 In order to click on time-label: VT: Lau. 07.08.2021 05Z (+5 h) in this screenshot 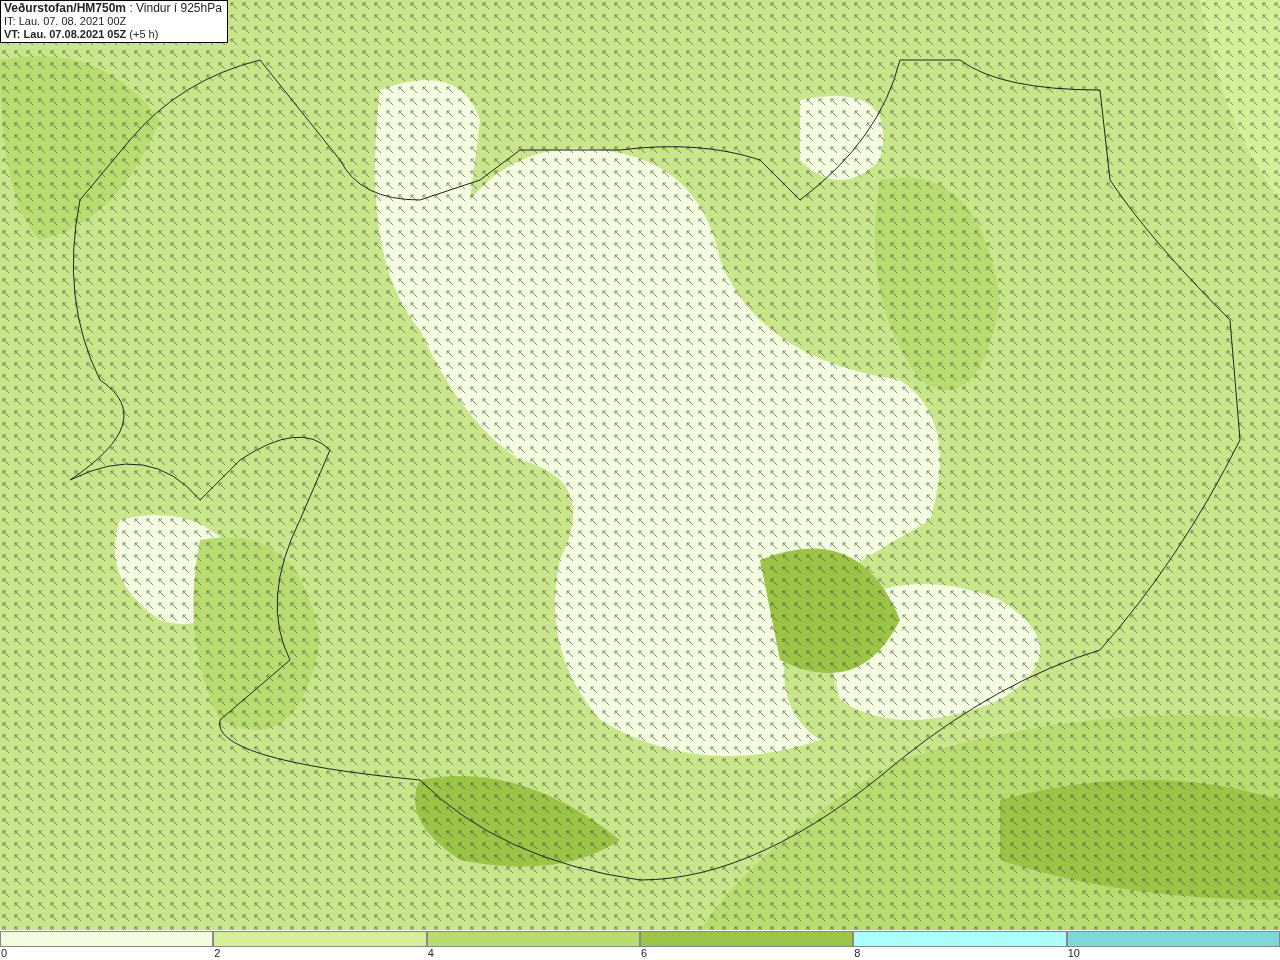, I will do `click(82, 34)`.